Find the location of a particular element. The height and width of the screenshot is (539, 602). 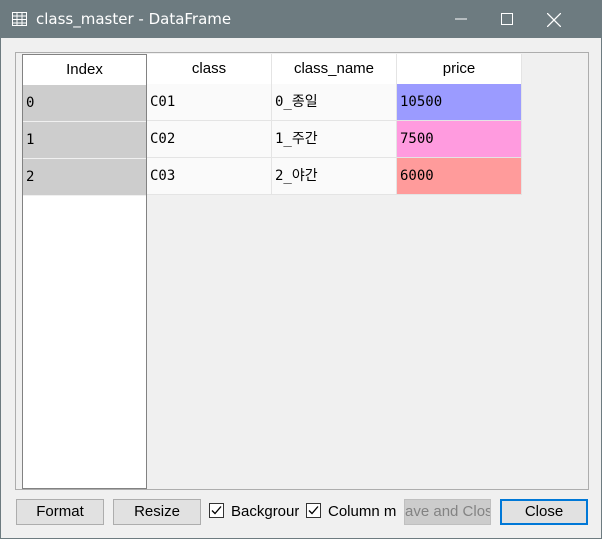

maximize-icon is located at coordinates (507, 19).